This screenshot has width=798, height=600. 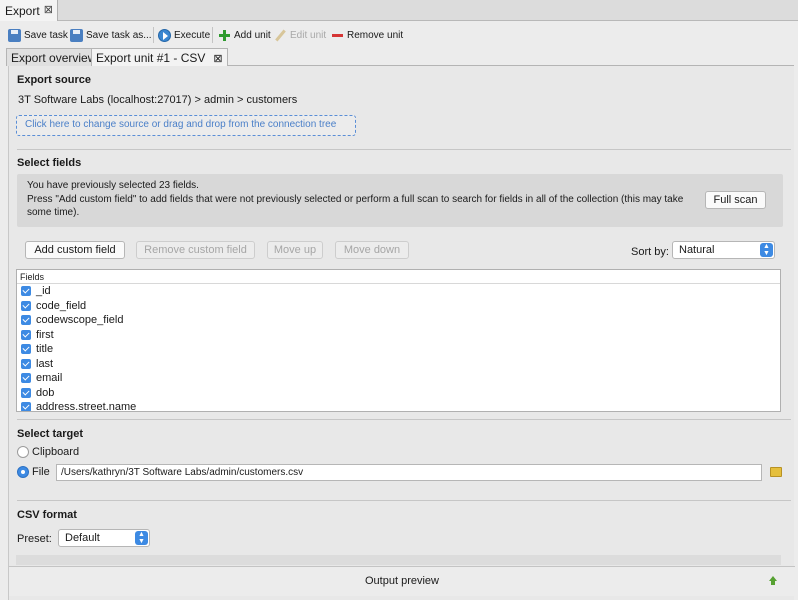 What do you see at coordinates (398, 378) in the screenshot?
I see `field-row: email` at bounding box center [398, 378].